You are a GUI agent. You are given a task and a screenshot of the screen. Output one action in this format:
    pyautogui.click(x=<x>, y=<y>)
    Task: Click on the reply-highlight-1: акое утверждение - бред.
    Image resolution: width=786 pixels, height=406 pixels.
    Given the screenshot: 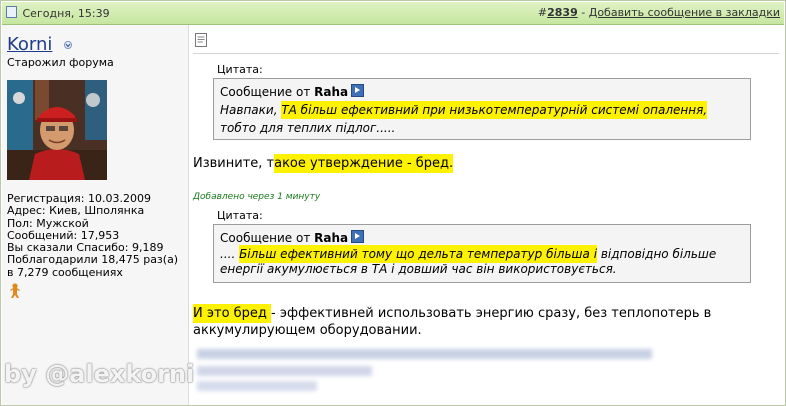 What is the action you would take?
    pyautogui.click(x=364, y=163)
    